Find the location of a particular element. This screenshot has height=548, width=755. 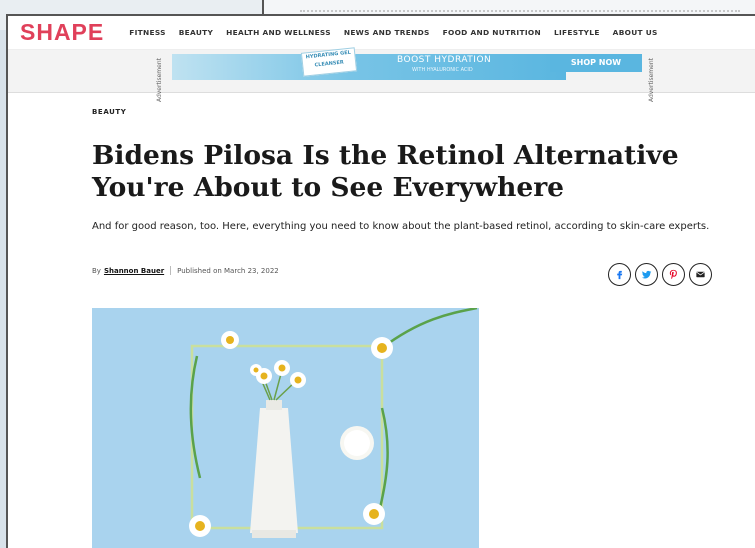

ad-cta-button: SHOP NOW is located at coordinates (596, 63).